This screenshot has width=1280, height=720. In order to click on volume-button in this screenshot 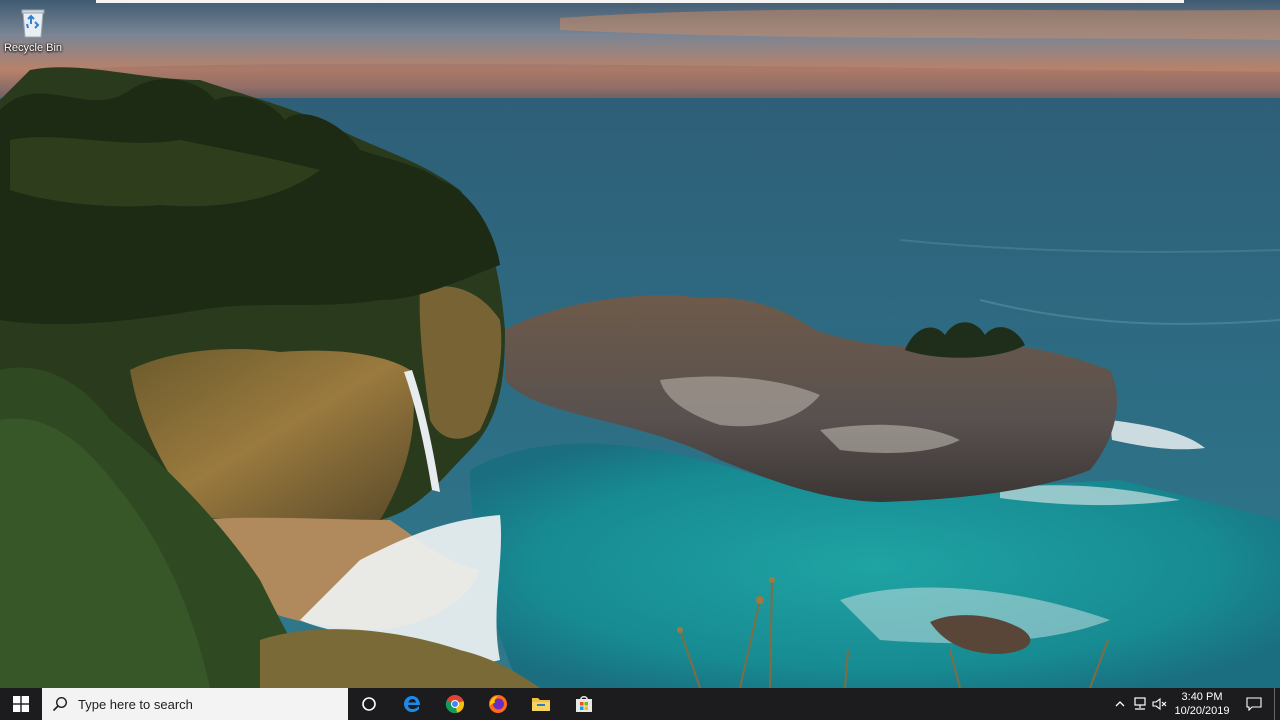, I will do `click(1160, 704)`.